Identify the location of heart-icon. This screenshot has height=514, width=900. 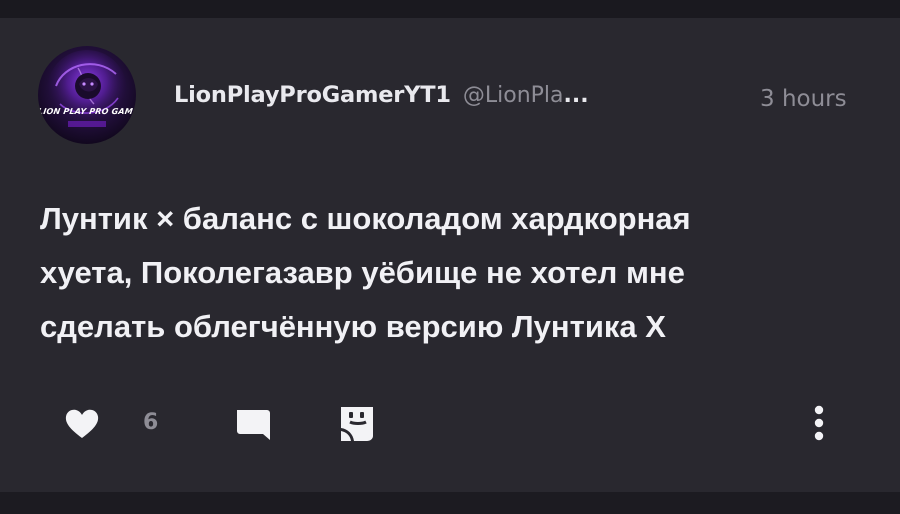
(82, 423).